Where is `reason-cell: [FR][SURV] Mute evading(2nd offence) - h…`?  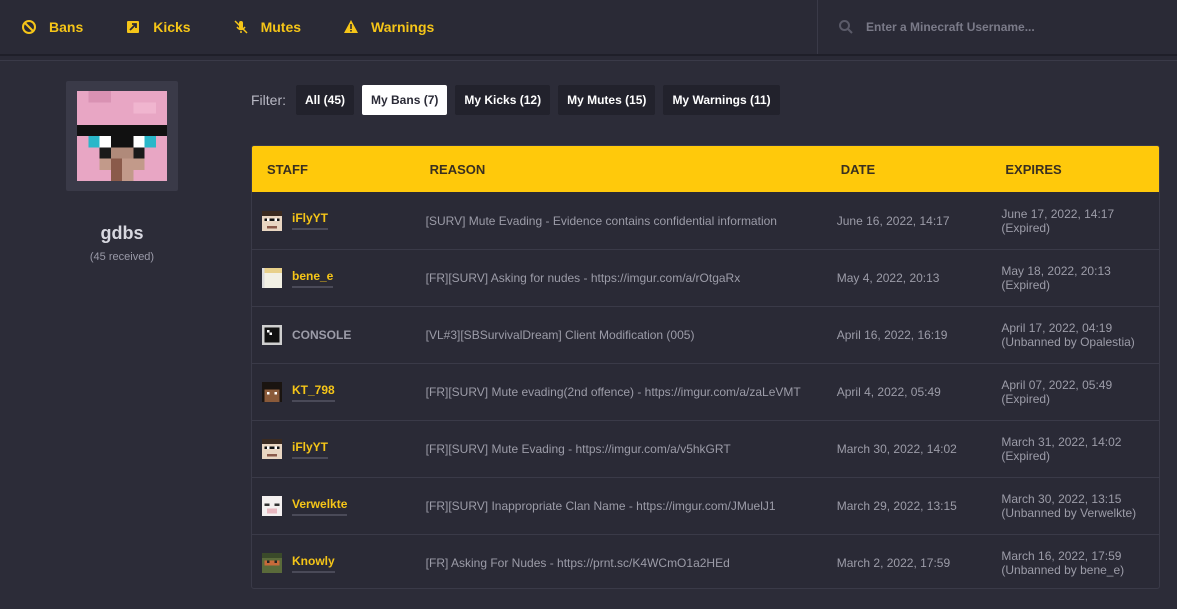 reason-cell: [FR][SURV] Mute evading(2nd offence) - h… is located at coordinates (613, 392).